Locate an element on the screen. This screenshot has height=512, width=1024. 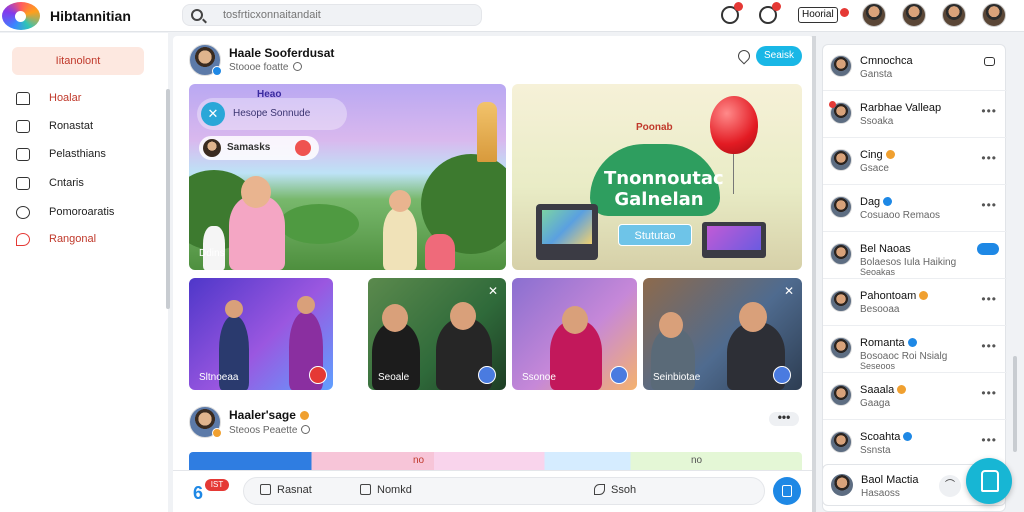
headset-icon: ⌒ is located at coordinates (950, 486).